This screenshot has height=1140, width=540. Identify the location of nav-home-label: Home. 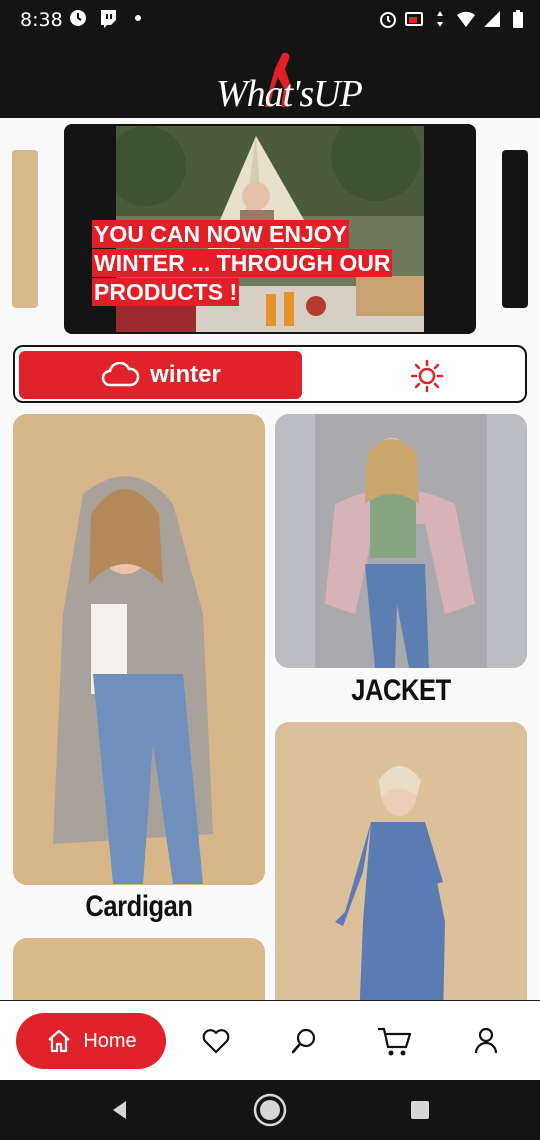
(110, 1040).